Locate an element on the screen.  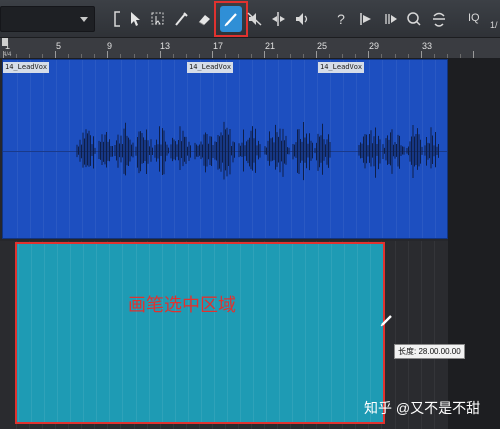
audio-waveform is located at coordinates (257, 151).